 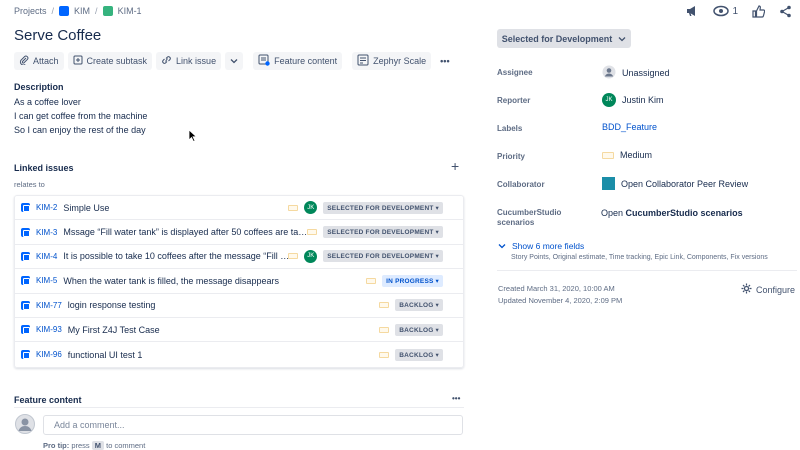 What do you see at coordinates (363, 61) in the screenshot?
I see `zephyr-icon` at bounding box center [363, 61].